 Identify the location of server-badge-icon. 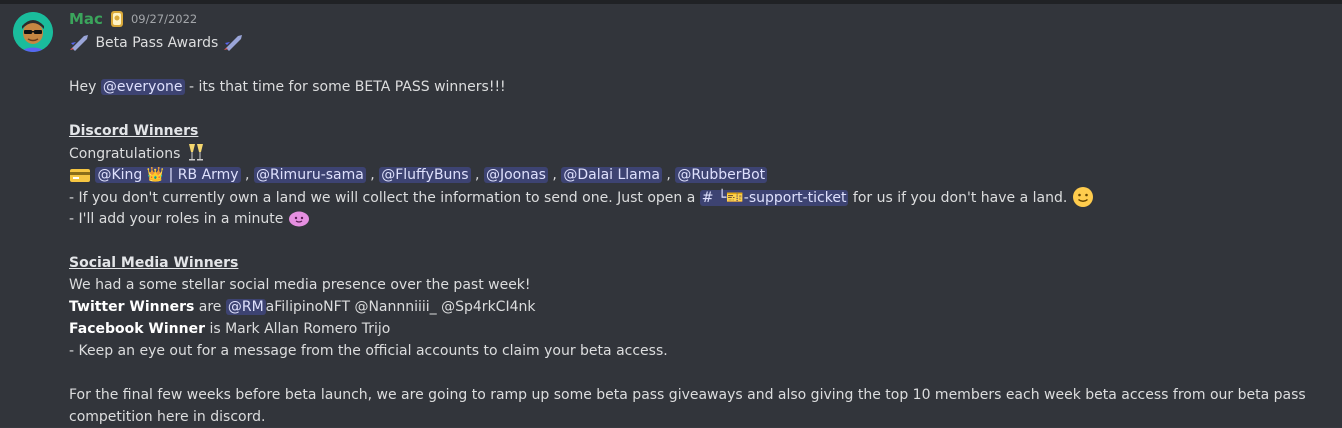
(117, 19).